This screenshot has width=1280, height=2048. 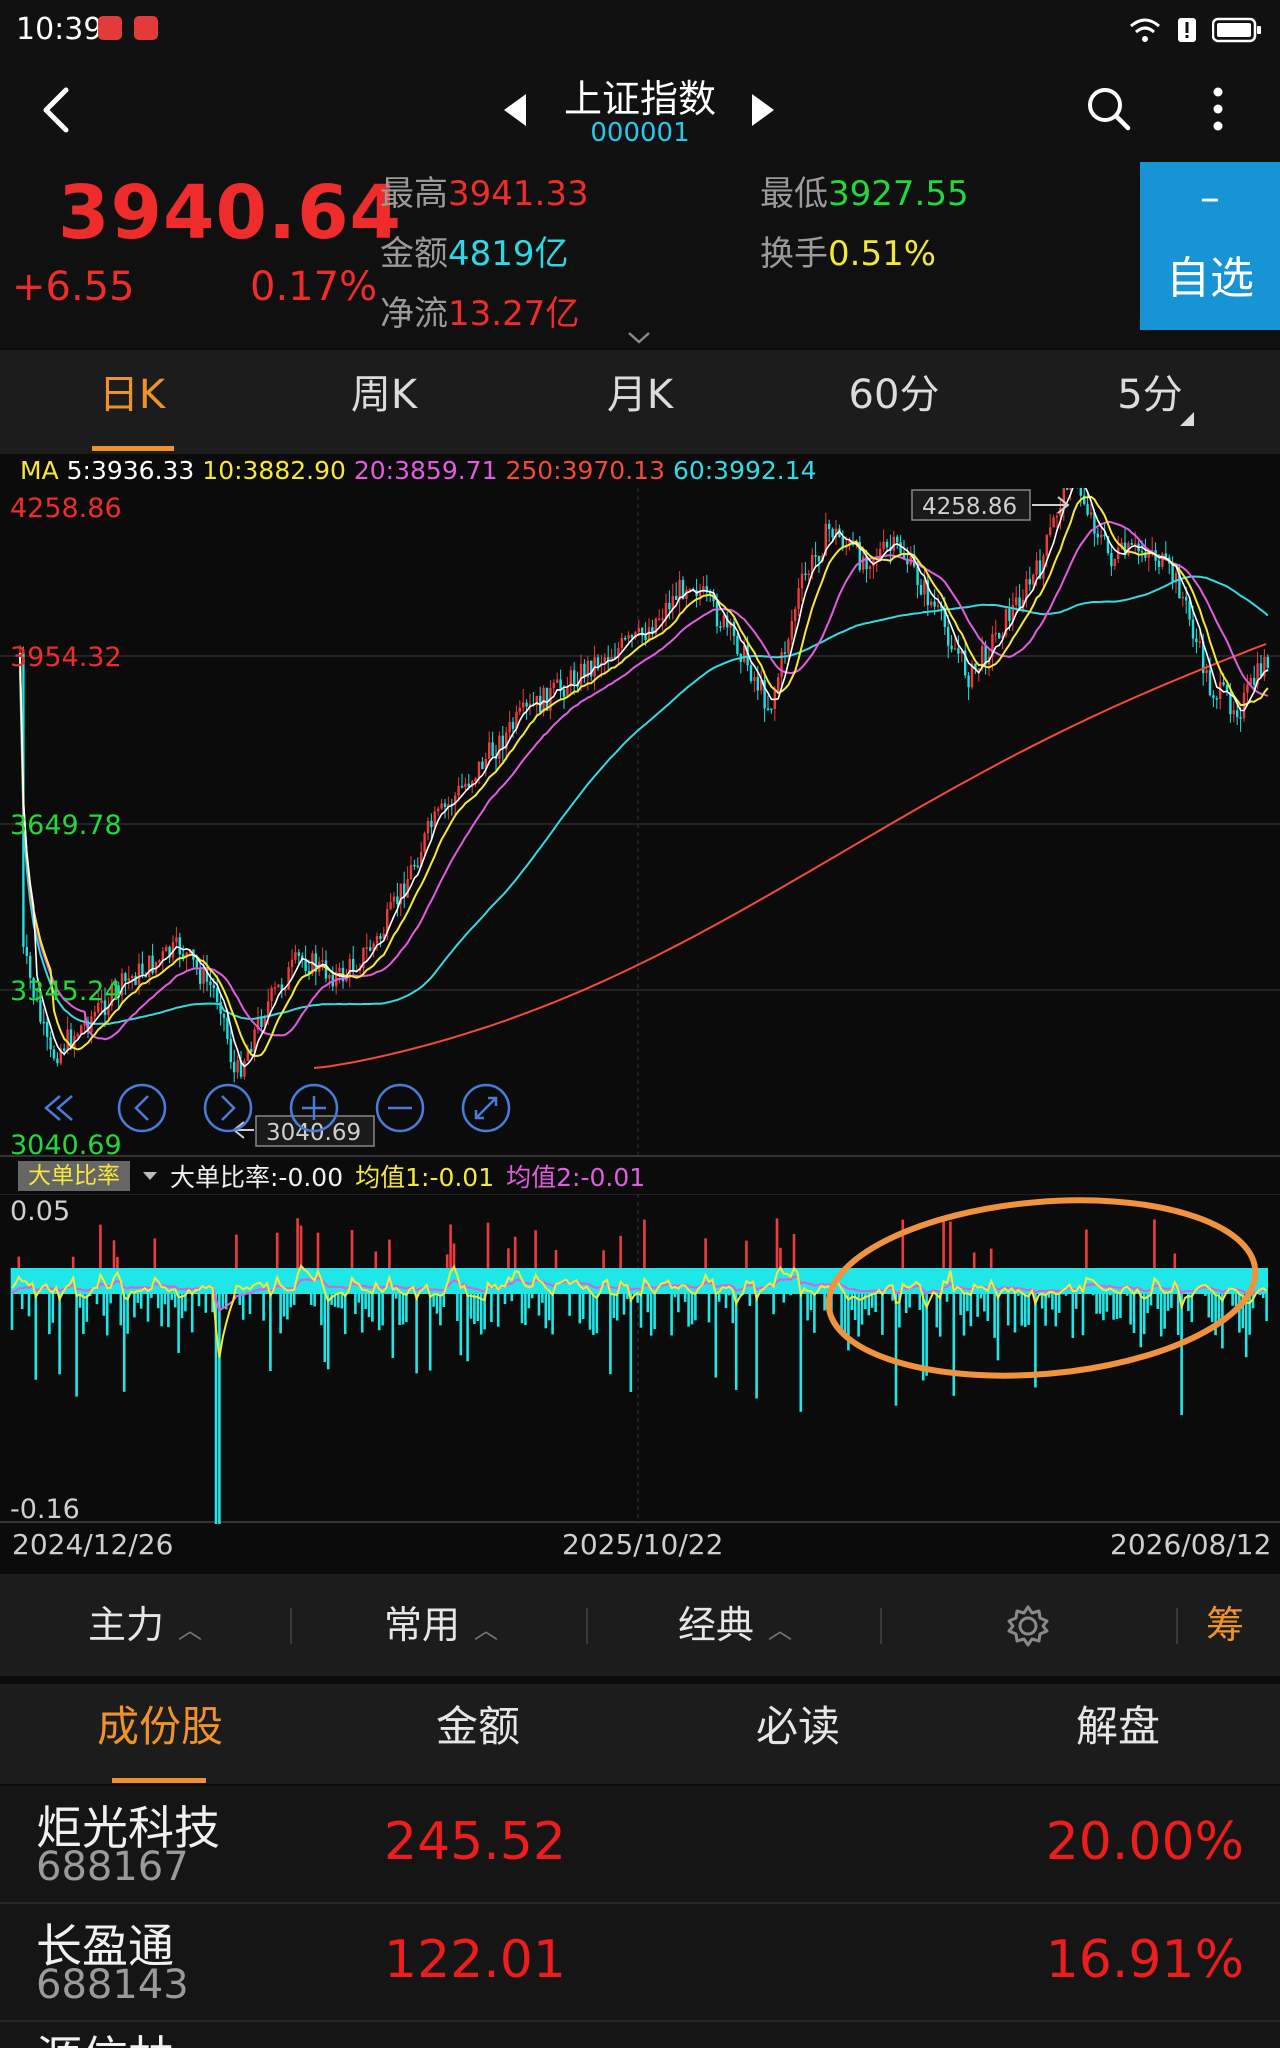 I want to click on nav-bar: 上证指数 000001, so click(x=640, y=110).